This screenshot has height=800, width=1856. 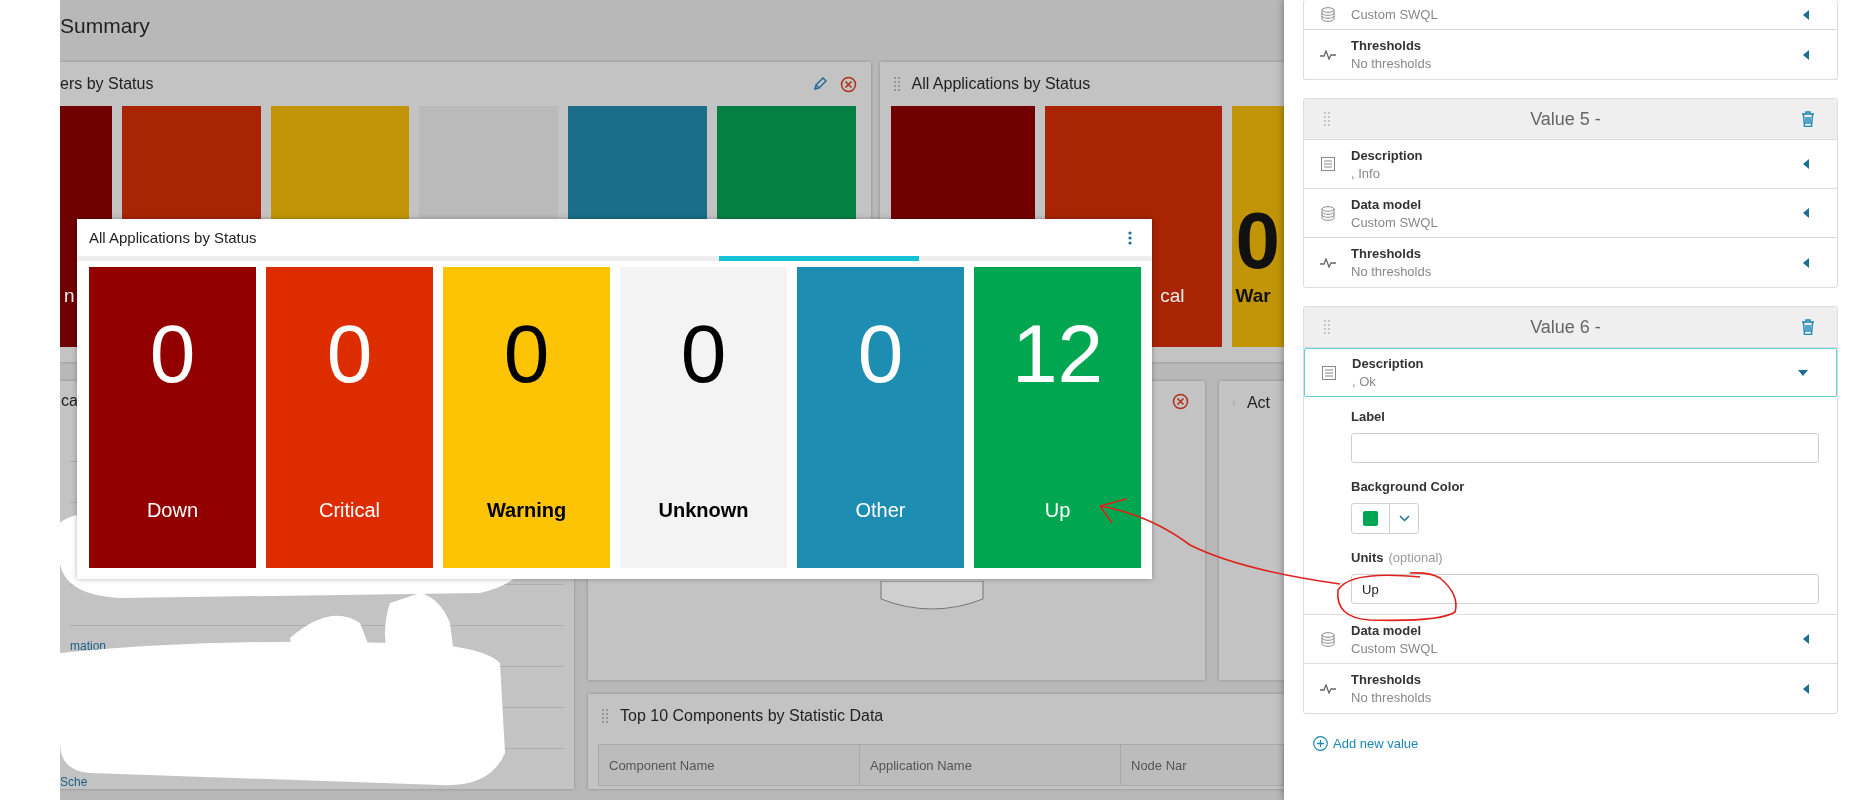 I want to click on status-label: Unknown, so click(x=703, y=510).